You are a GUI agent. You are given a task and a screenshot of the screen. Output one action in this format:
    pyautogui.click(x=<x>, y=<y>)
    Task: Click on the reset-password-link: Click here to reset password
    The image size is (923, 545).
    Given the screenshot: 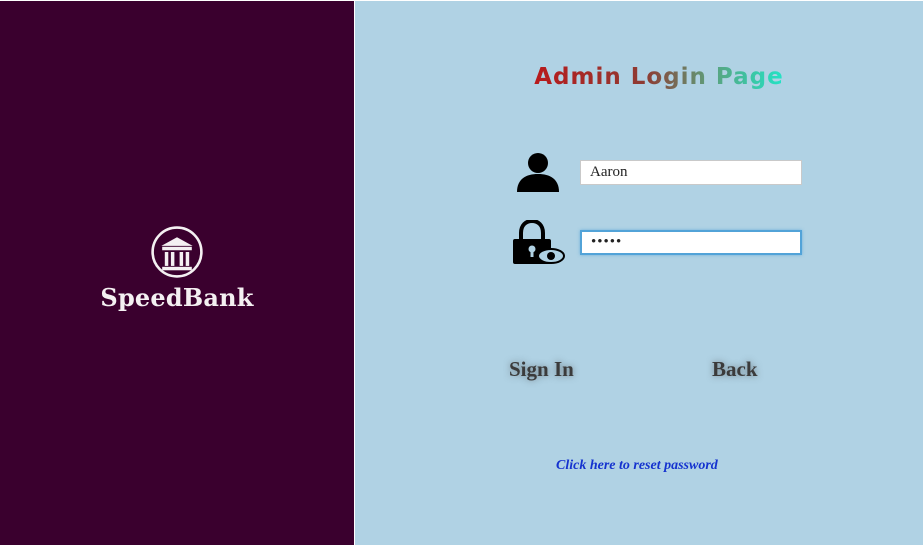 What is the action you would take?
    pyautogui.click(x=637, y=466)
    